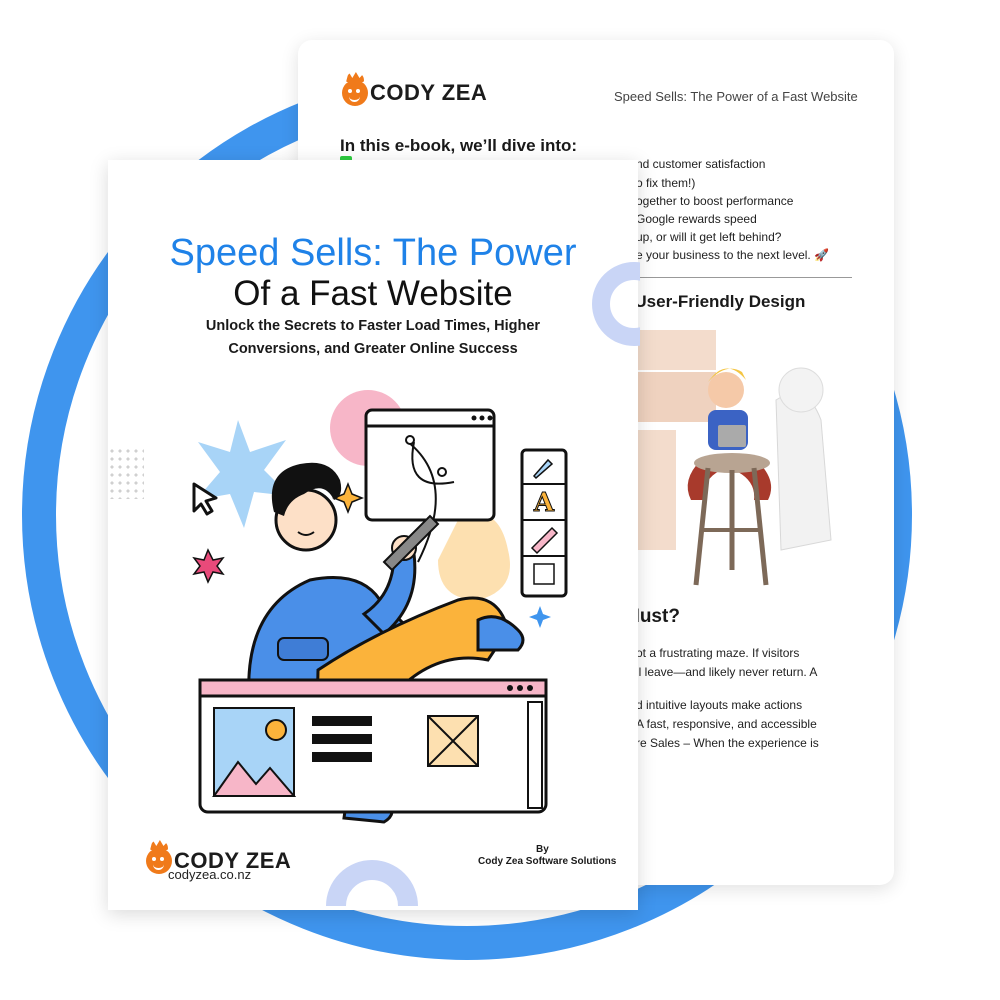 Image resolution: width=1000 pixels, height=1000 pixels. What do you see at coordinates (542, 849) in the screenshot?
I see `by-label: By` at bounding box center [542, 849].